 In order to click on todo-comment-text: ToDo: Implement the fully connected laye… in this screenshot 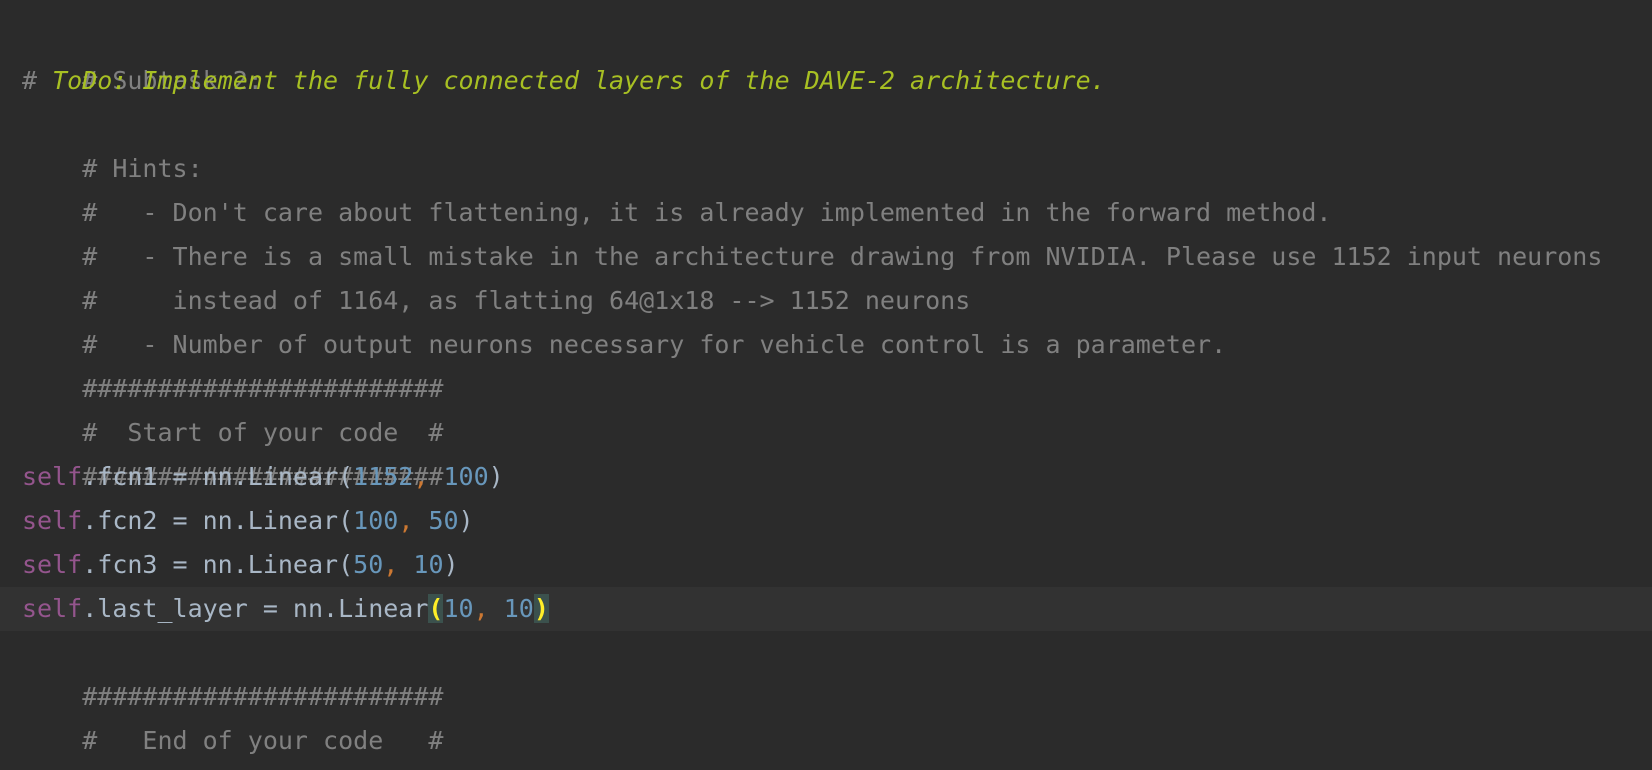, I will do `click(579, 80)`.